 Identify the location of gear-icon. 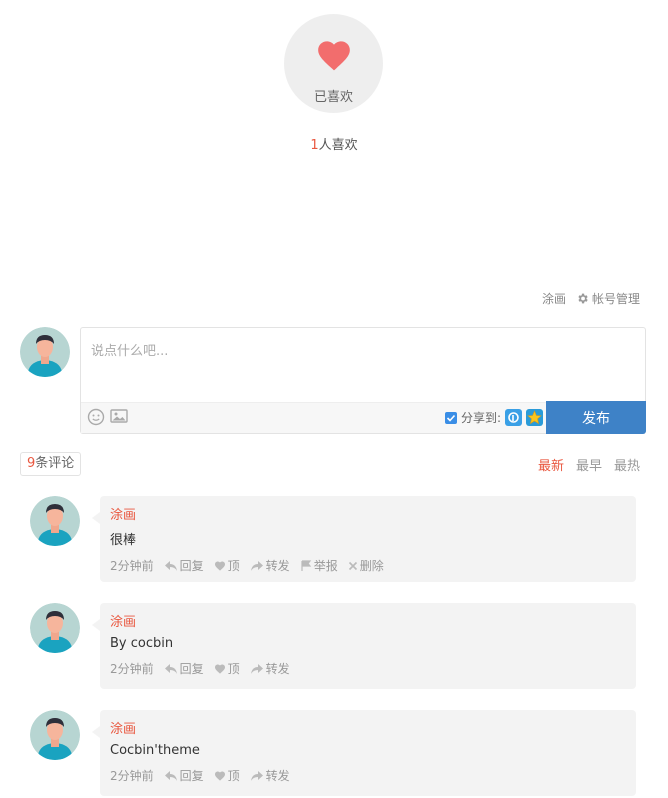
(583, 298).